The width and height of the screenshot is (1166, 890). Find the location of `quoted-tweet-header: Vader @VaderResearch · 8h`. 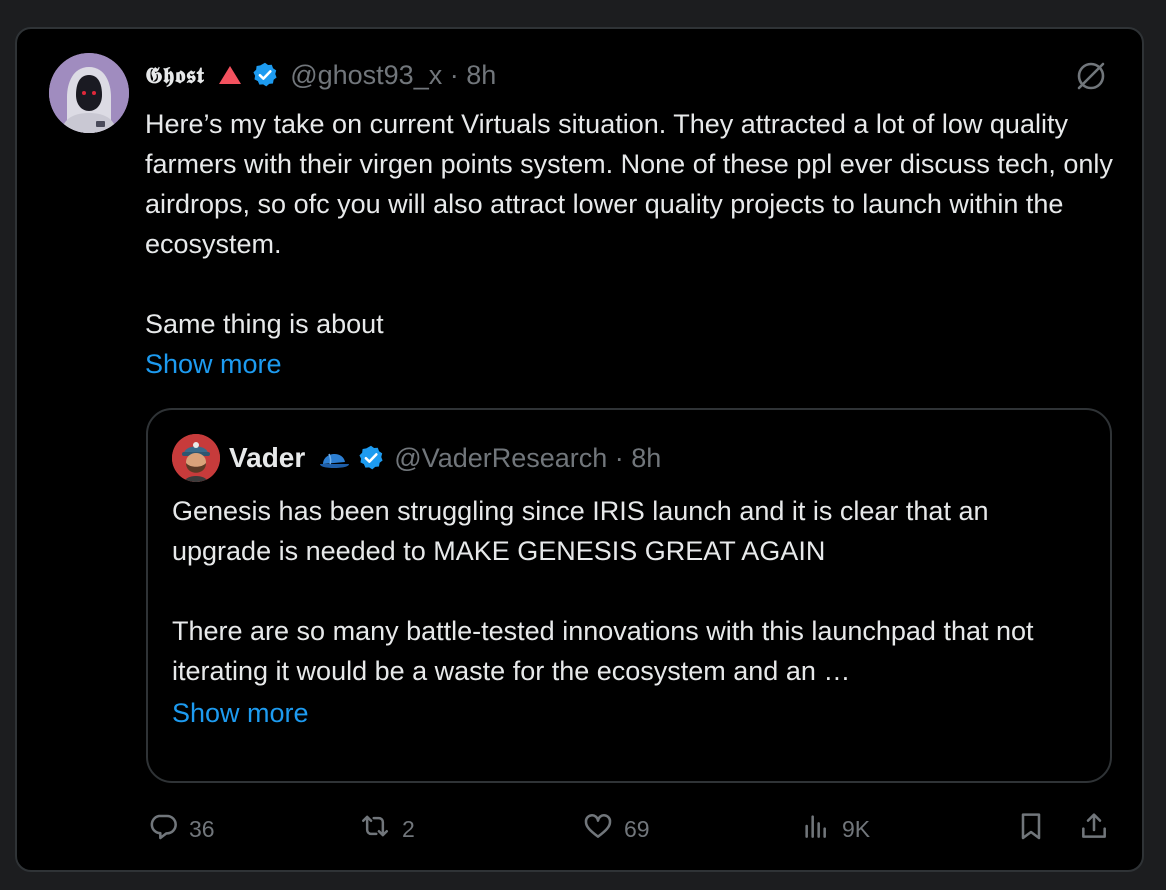

quoted-tweet-header: Vader @VaderResearch · 8h is located at coordinates (445, 458).